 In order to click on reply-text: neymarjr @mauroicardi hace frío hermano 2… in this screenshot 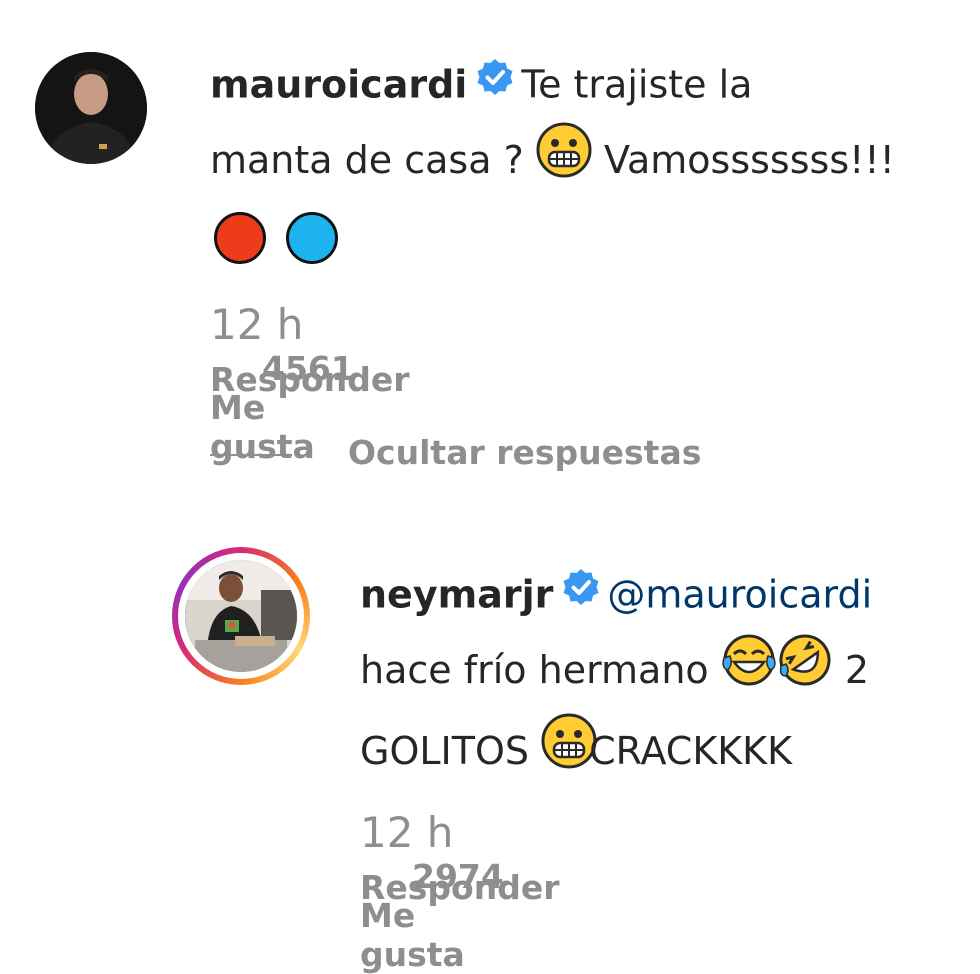, I will do `click(667, 678)`.